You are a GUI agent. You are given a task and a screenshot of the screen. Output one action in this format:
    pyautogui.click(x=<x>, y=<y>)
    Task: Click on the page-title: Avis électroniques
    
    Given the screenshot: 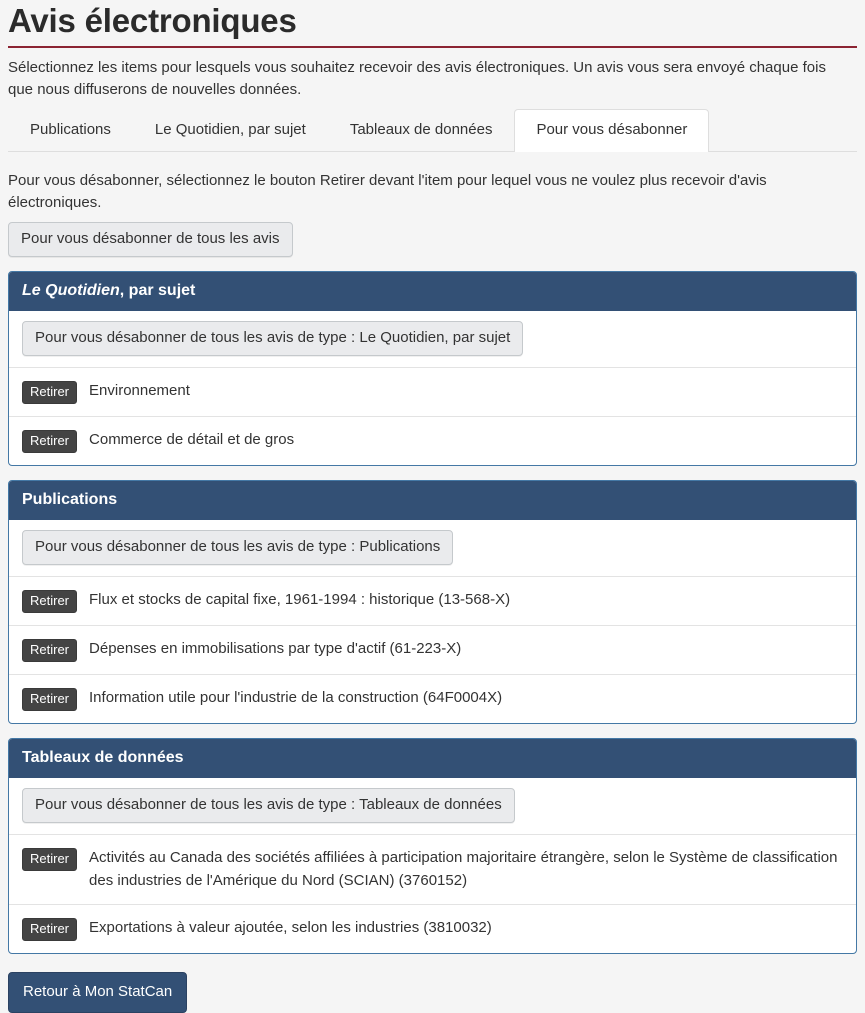 What is the action you would take?
    pyautogui.click(x=152, y=20)
    